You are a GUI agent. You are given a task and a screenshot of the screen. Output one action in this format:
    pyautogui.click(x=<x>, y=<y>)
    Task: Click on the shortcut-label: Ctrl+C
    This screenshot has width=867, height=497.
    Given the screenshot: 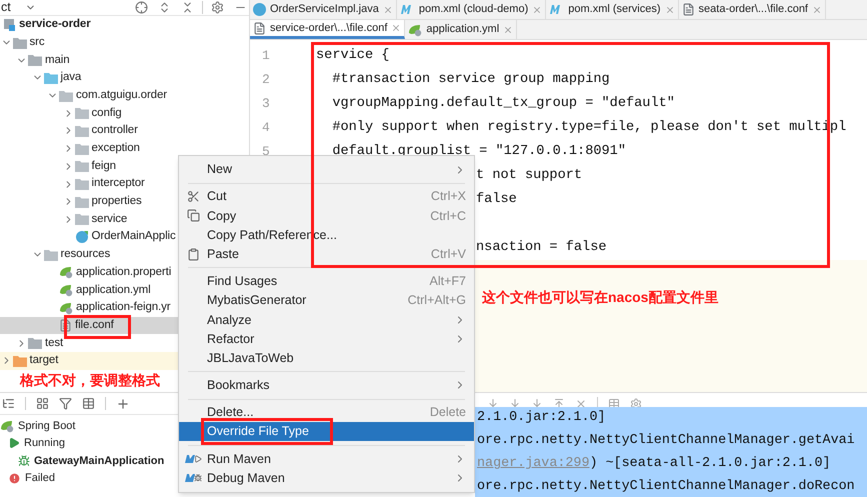 What is the action you would take?
    pyautogui.click(x=448, y=216)
    